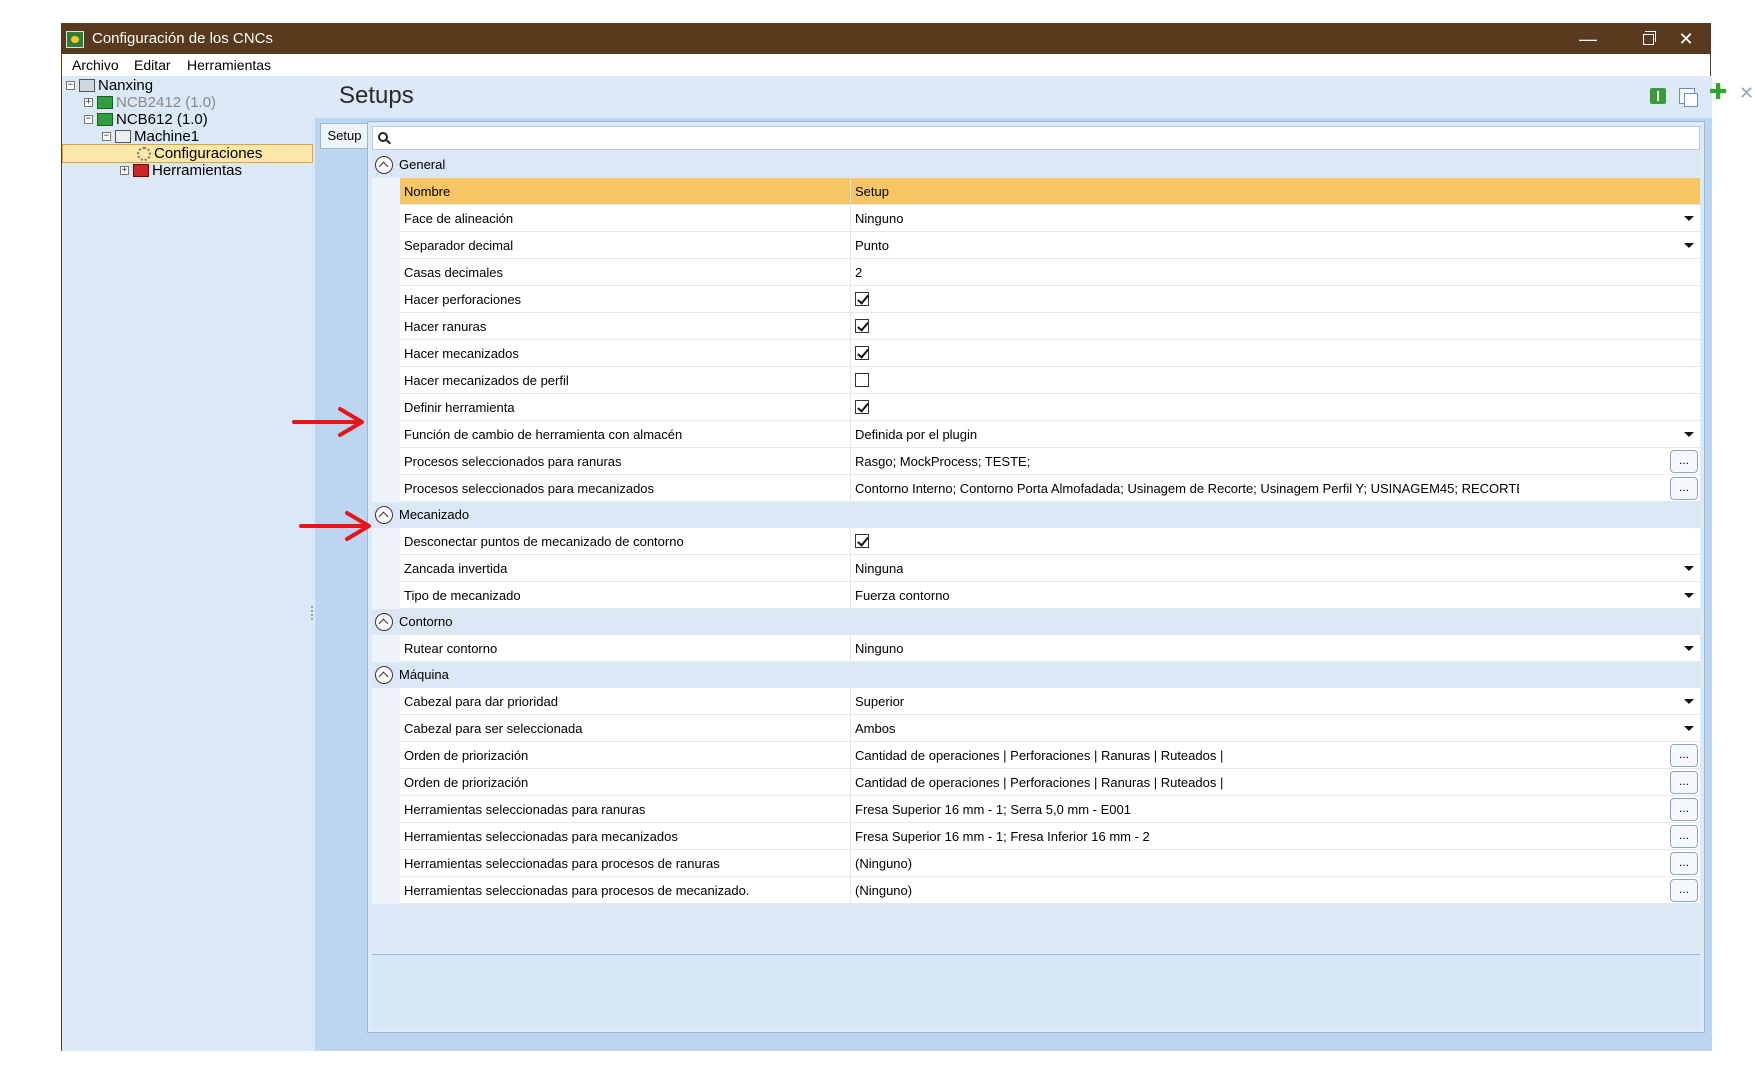  I want to click on property-value-cell: 2, so click(1275, 272).